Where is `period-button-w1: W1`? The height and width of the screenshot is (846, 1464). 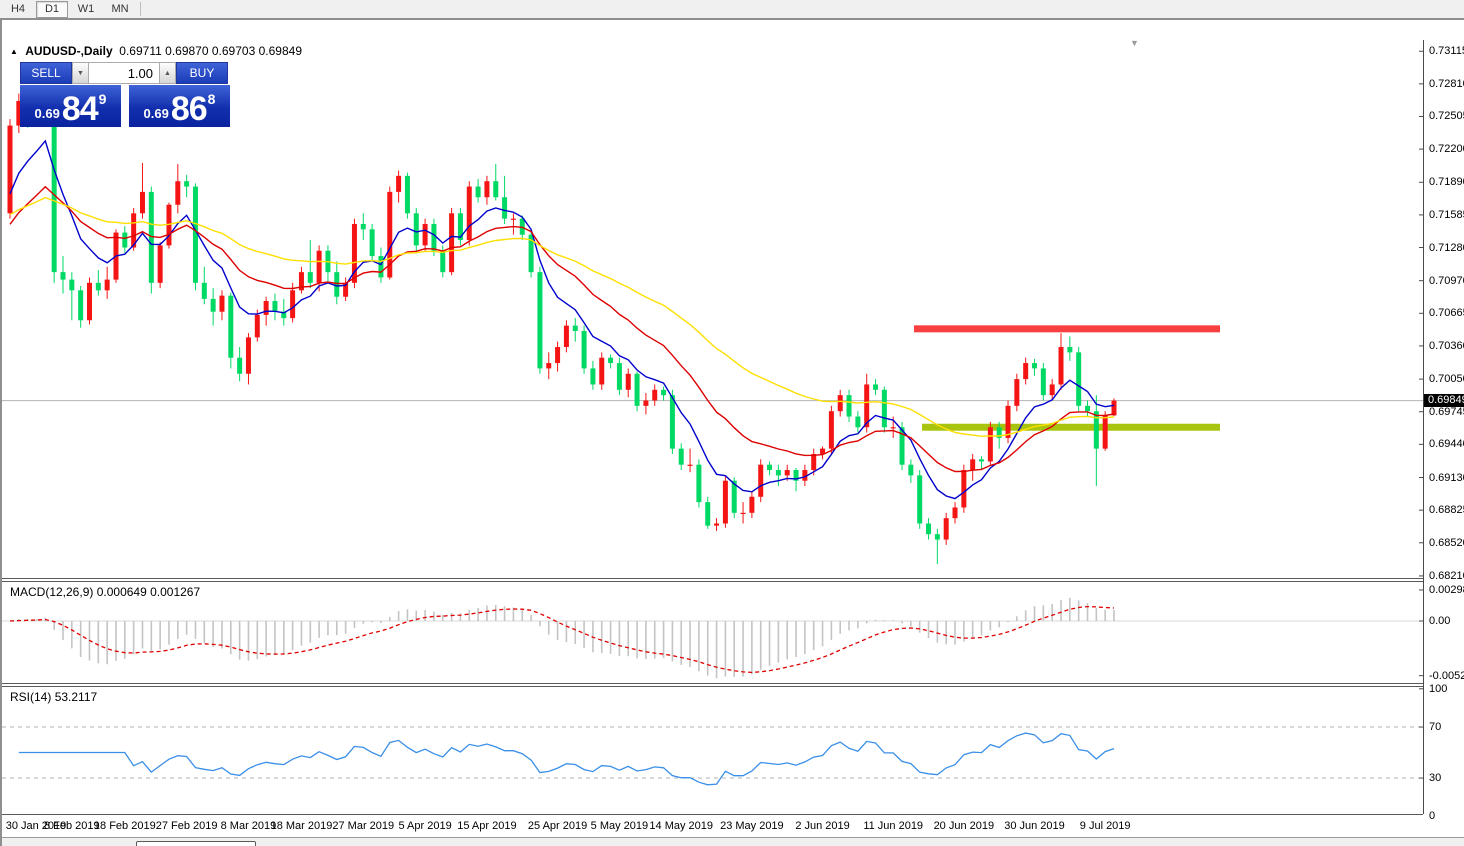
period-button-w1: W1 is located at coordinates (86, 9).